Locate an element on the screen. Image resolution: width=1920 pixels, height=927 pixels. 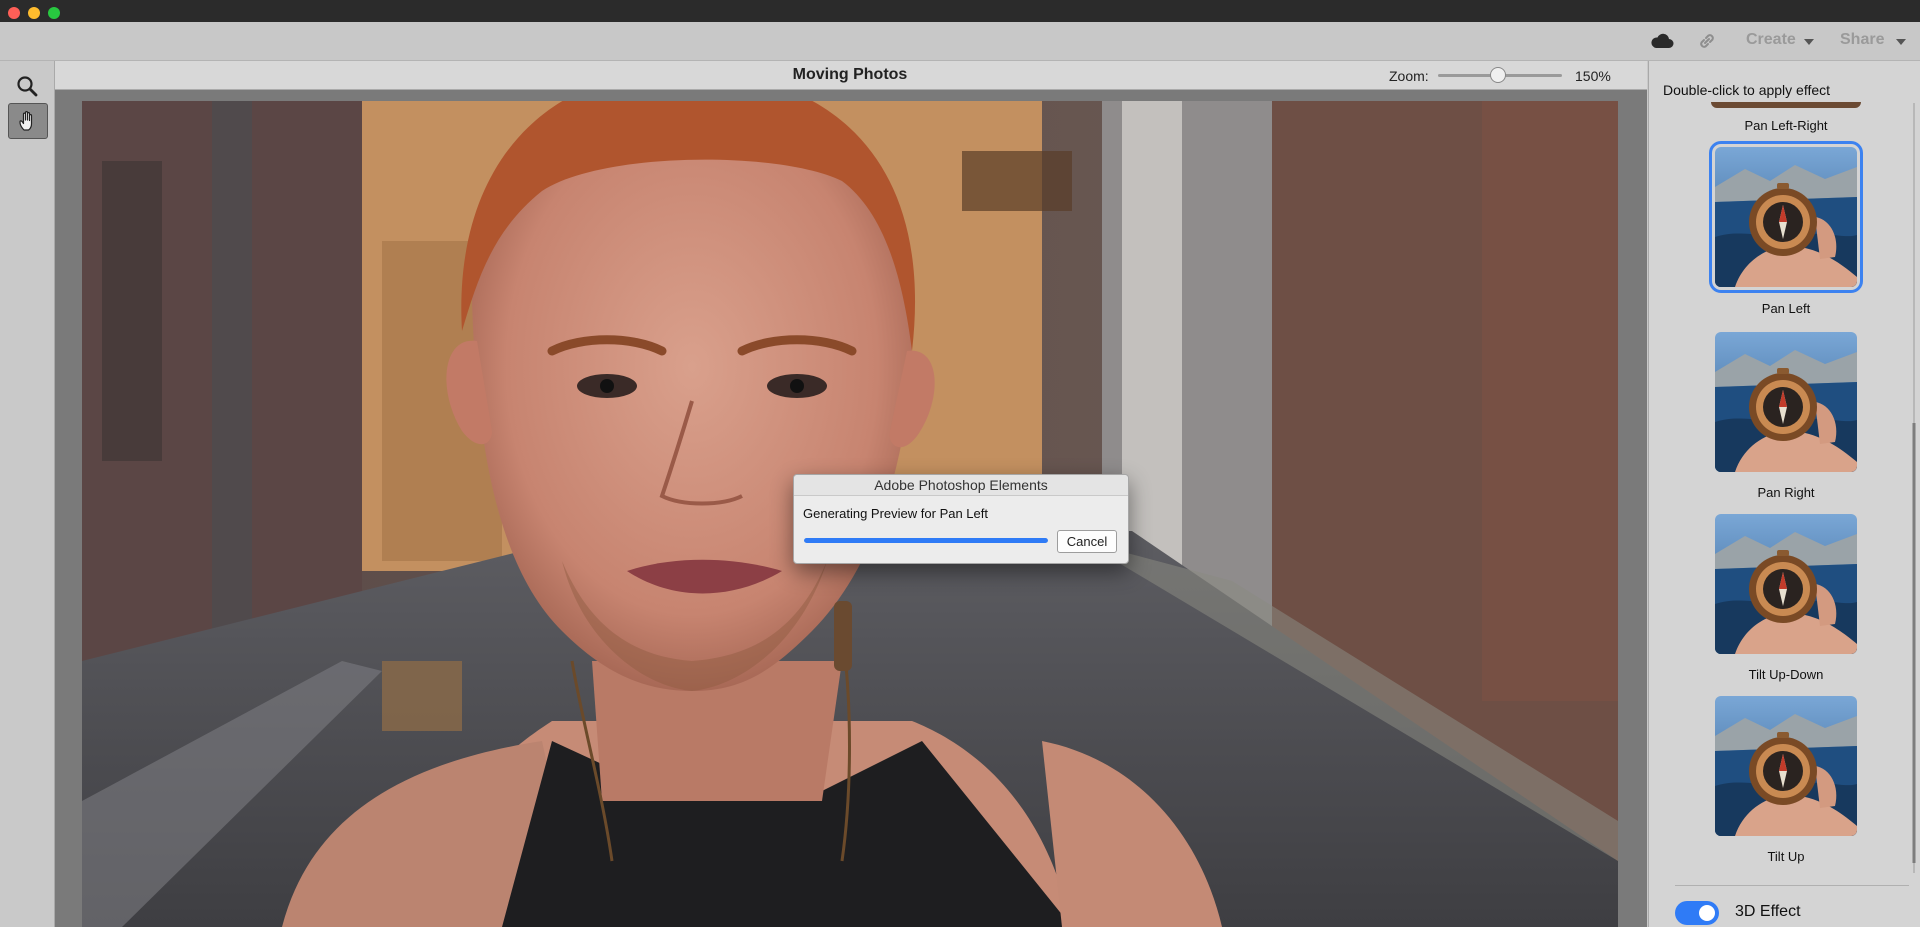
magnifier-icon is located at coordinates (27, 86).